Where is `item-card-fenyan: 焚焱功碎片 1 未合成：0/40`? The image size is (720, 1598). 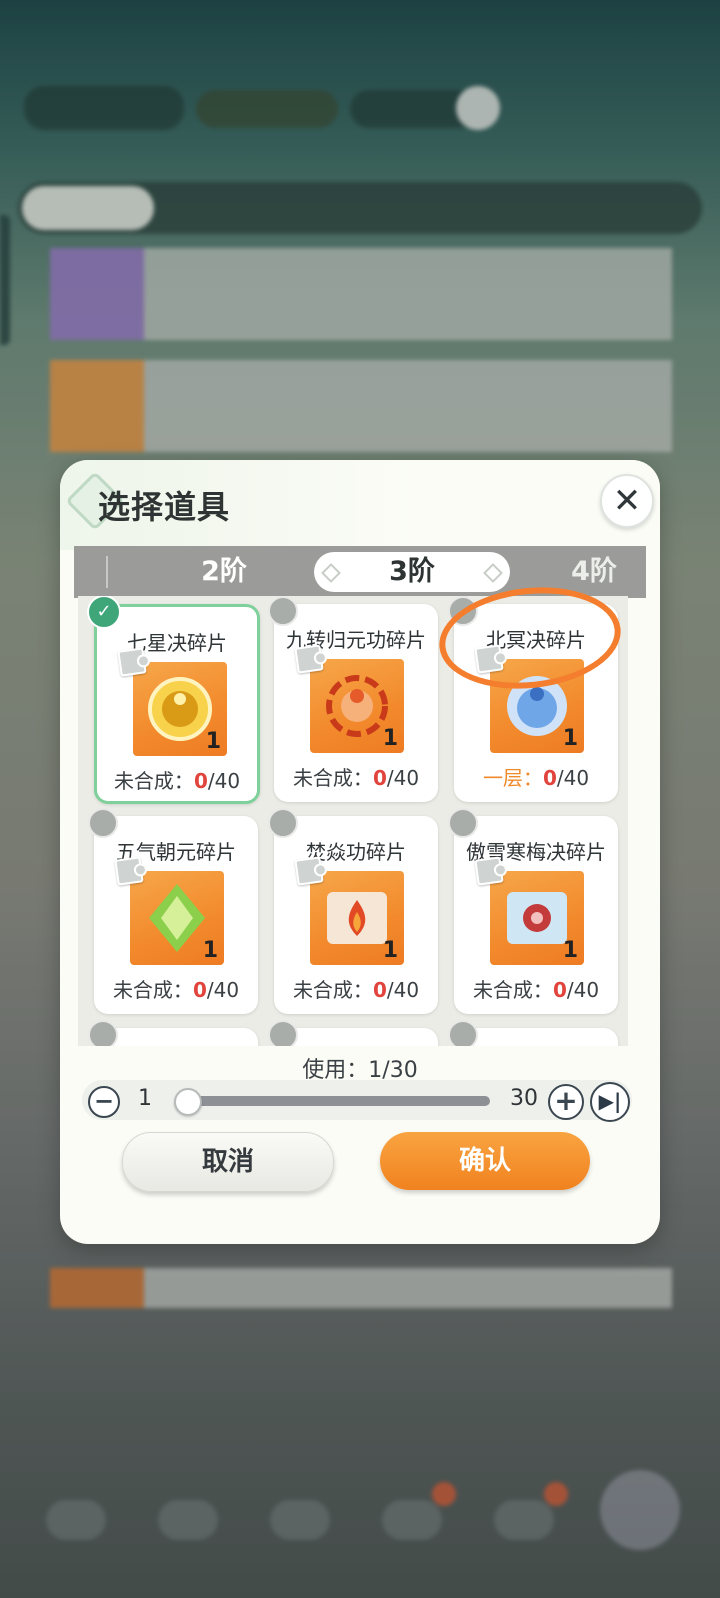 item-card-fenyan: 焚焱功碎片 1 未合成：0/40 is located at coordinates (353, 911).